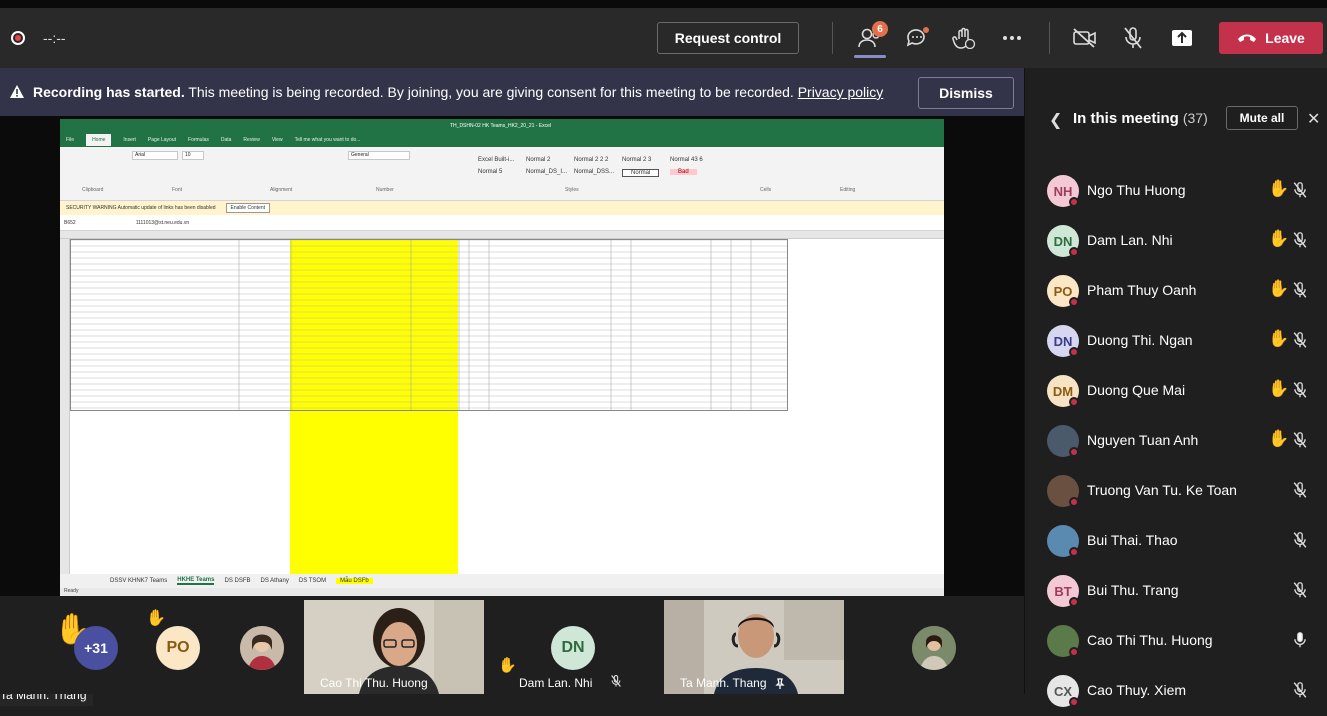 Image resolution: width=1327 pixels, height=716 pixels. What do you see at coordinates (1085, 38) in the screenshot?
I see `camera-button` at bounding box center [1085, 38].